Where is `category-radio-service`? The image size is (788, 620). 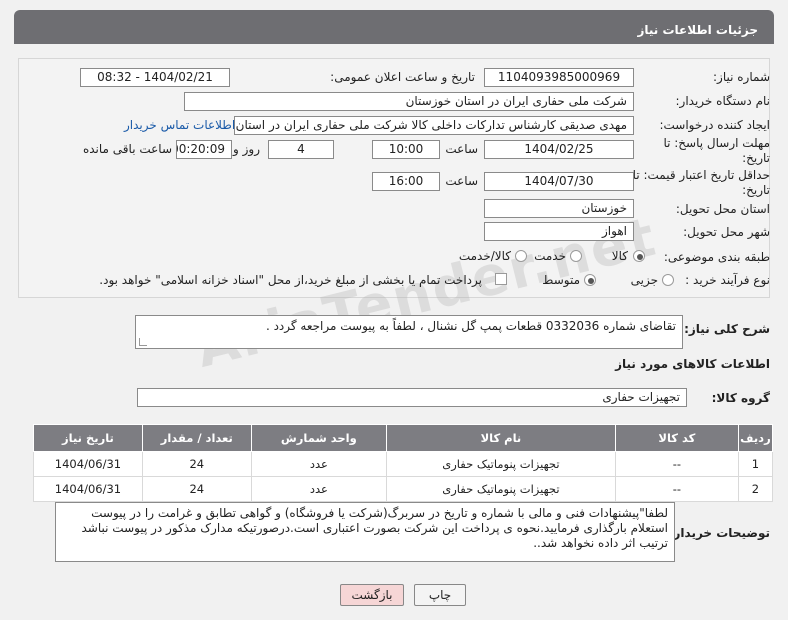 category-radio-service is located at coordinates (576, 256).